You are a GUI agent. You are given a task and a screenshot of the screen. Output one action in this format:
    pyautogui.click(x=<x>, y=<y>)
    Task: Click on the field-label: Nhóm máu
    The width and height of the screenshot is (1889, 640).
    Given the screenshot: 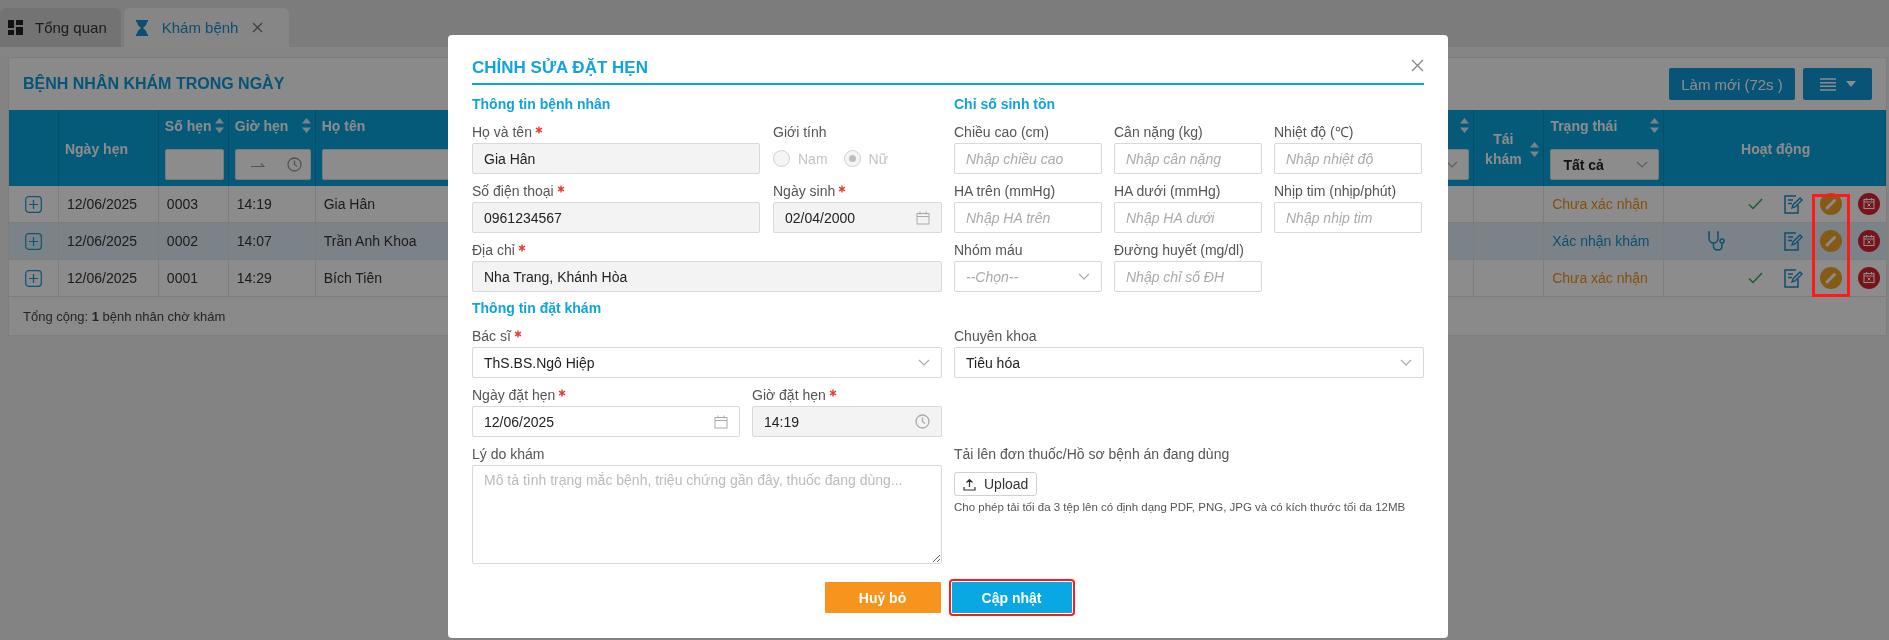 What is the action you would take?
    pyautogui.click(x=988, y=249)
    